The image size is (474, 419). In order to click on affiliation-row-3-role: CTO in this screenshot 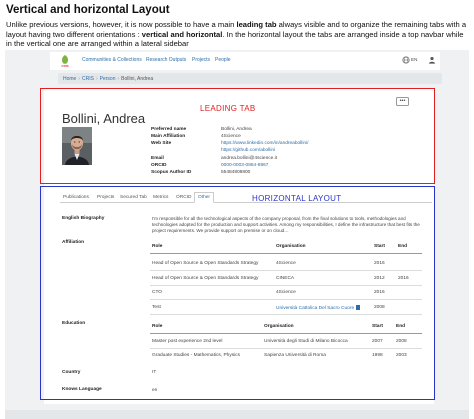, I will do `click(157, 292)`.